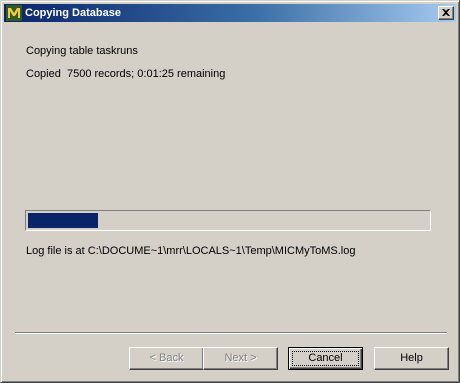 The height and width of the screenshot is (383, 460). What do you see at coordinates (126, 74) in the screenshot?
I see `records-progress-label: Copied 7500 records; 0:01:25 remaining` at bounding box center [126, 74].